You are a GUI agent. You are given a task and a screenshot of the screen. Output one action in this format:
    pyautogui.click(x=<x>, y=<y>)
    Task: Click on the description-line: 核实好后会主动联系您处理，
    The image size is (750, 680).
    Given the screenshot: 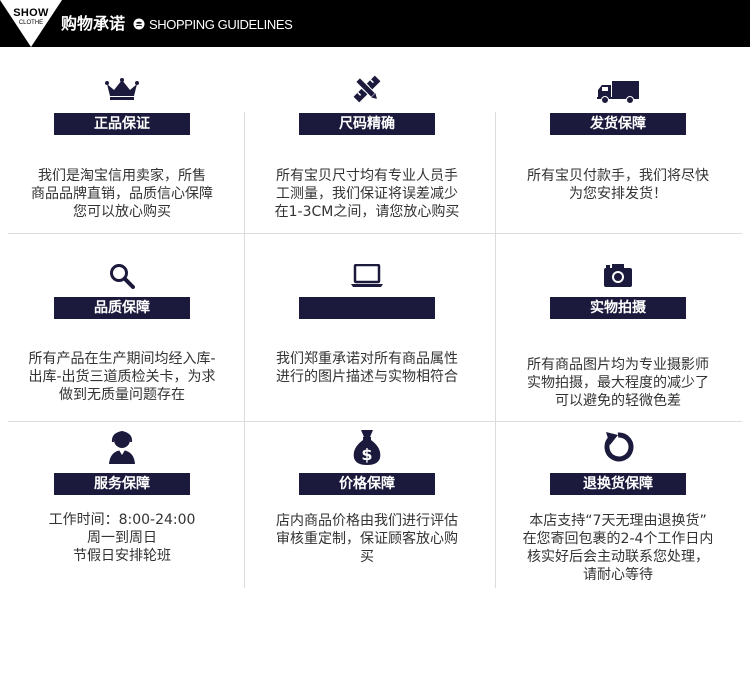 What is the action you would take?
    pyautogui.click(x=618, y=557)
    